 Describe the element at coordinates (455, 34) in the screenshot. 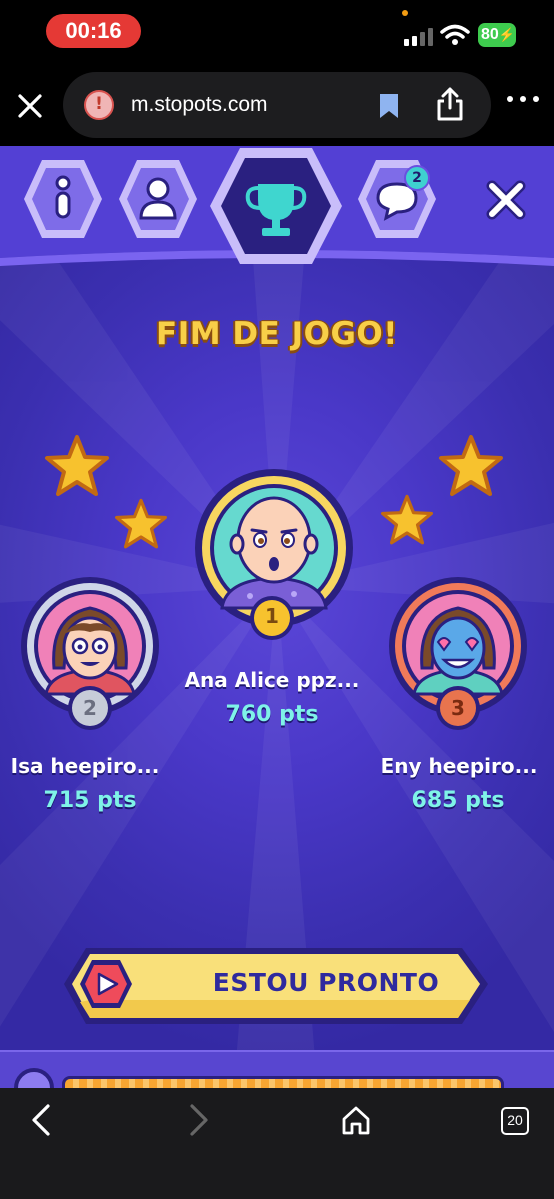

I see `wifi-icon` at that location.